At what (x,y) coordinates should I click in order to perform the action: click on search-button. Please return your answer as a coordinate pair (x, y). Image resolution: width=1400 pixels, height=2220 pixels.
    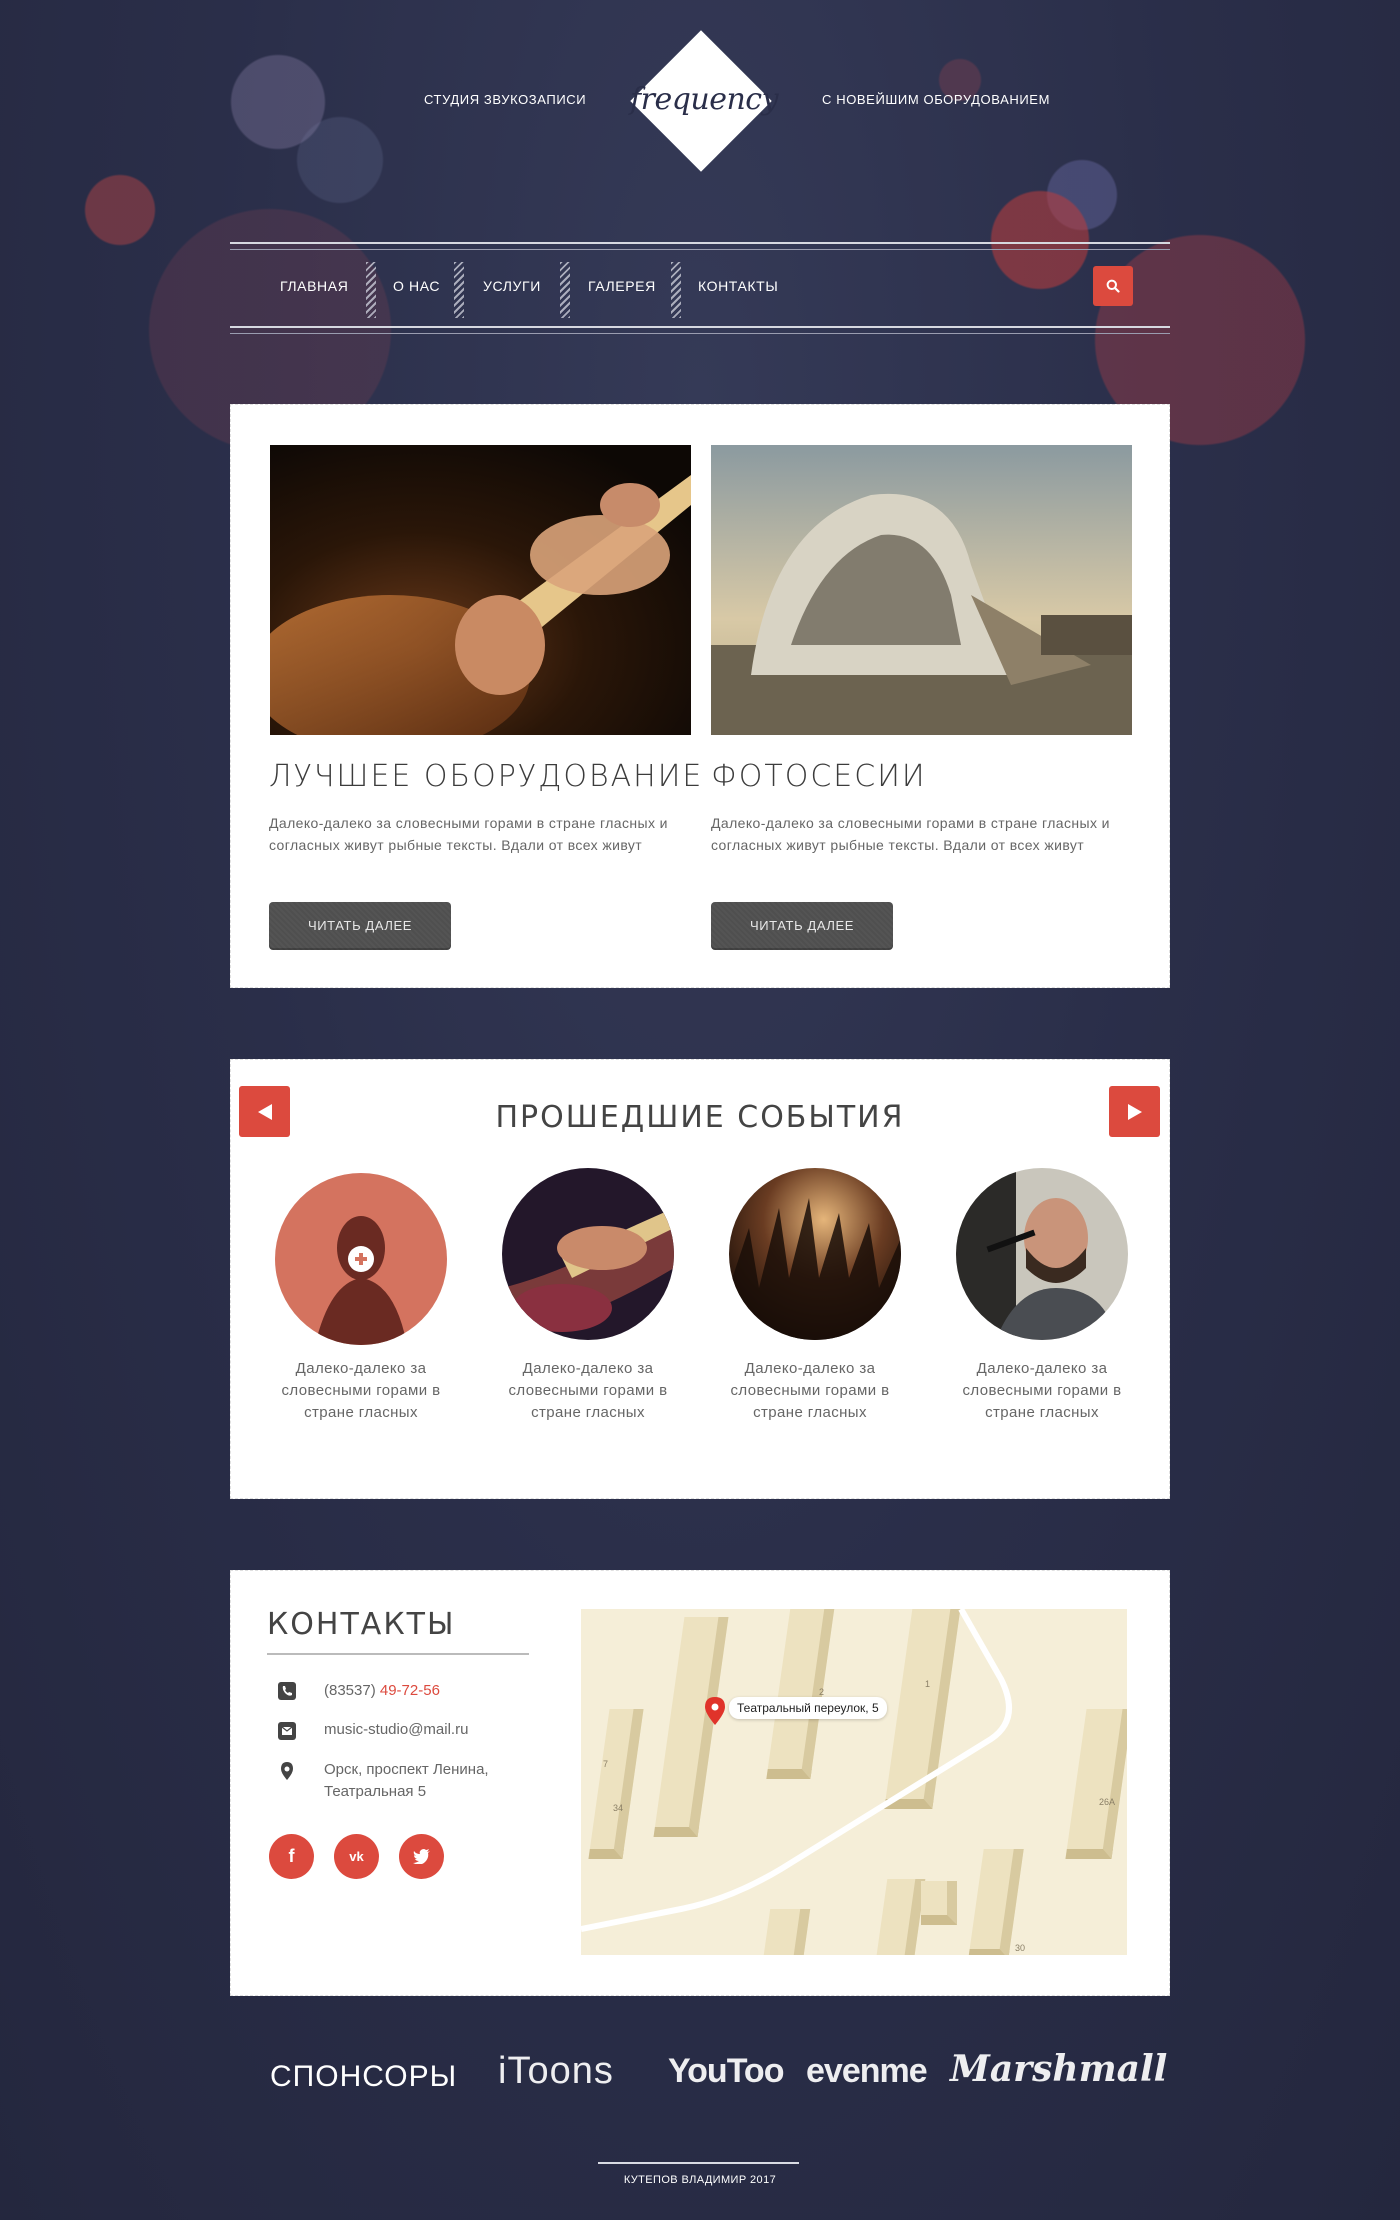
    Looking at the image, I should click on (1113, 286).